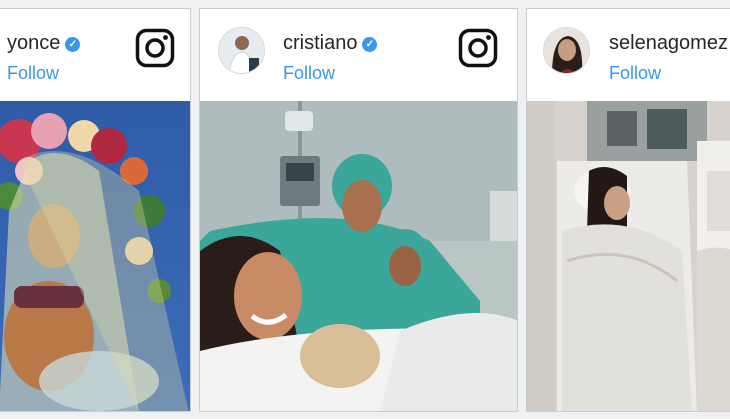  I want to click on username-link: cristiano ✓, so click(330, 43).